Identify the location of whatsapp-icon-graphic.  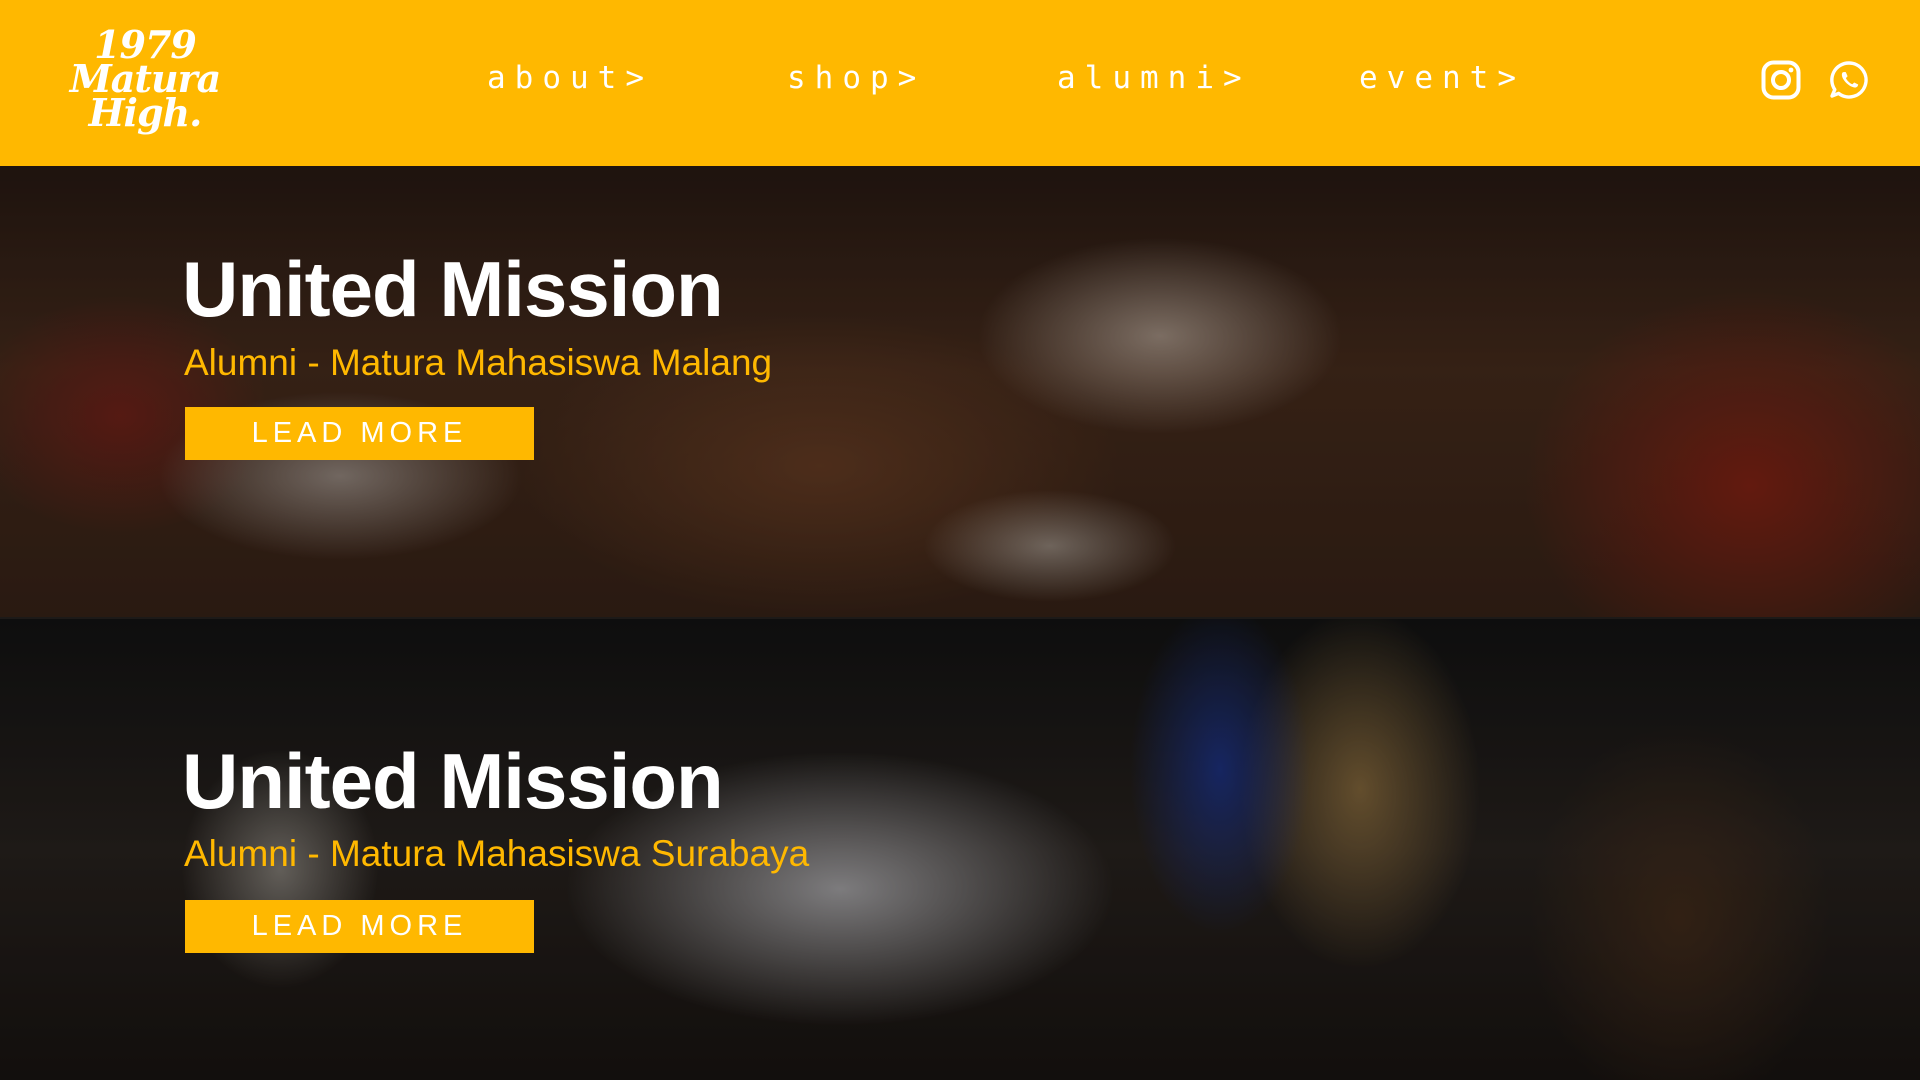
(1849, 80).